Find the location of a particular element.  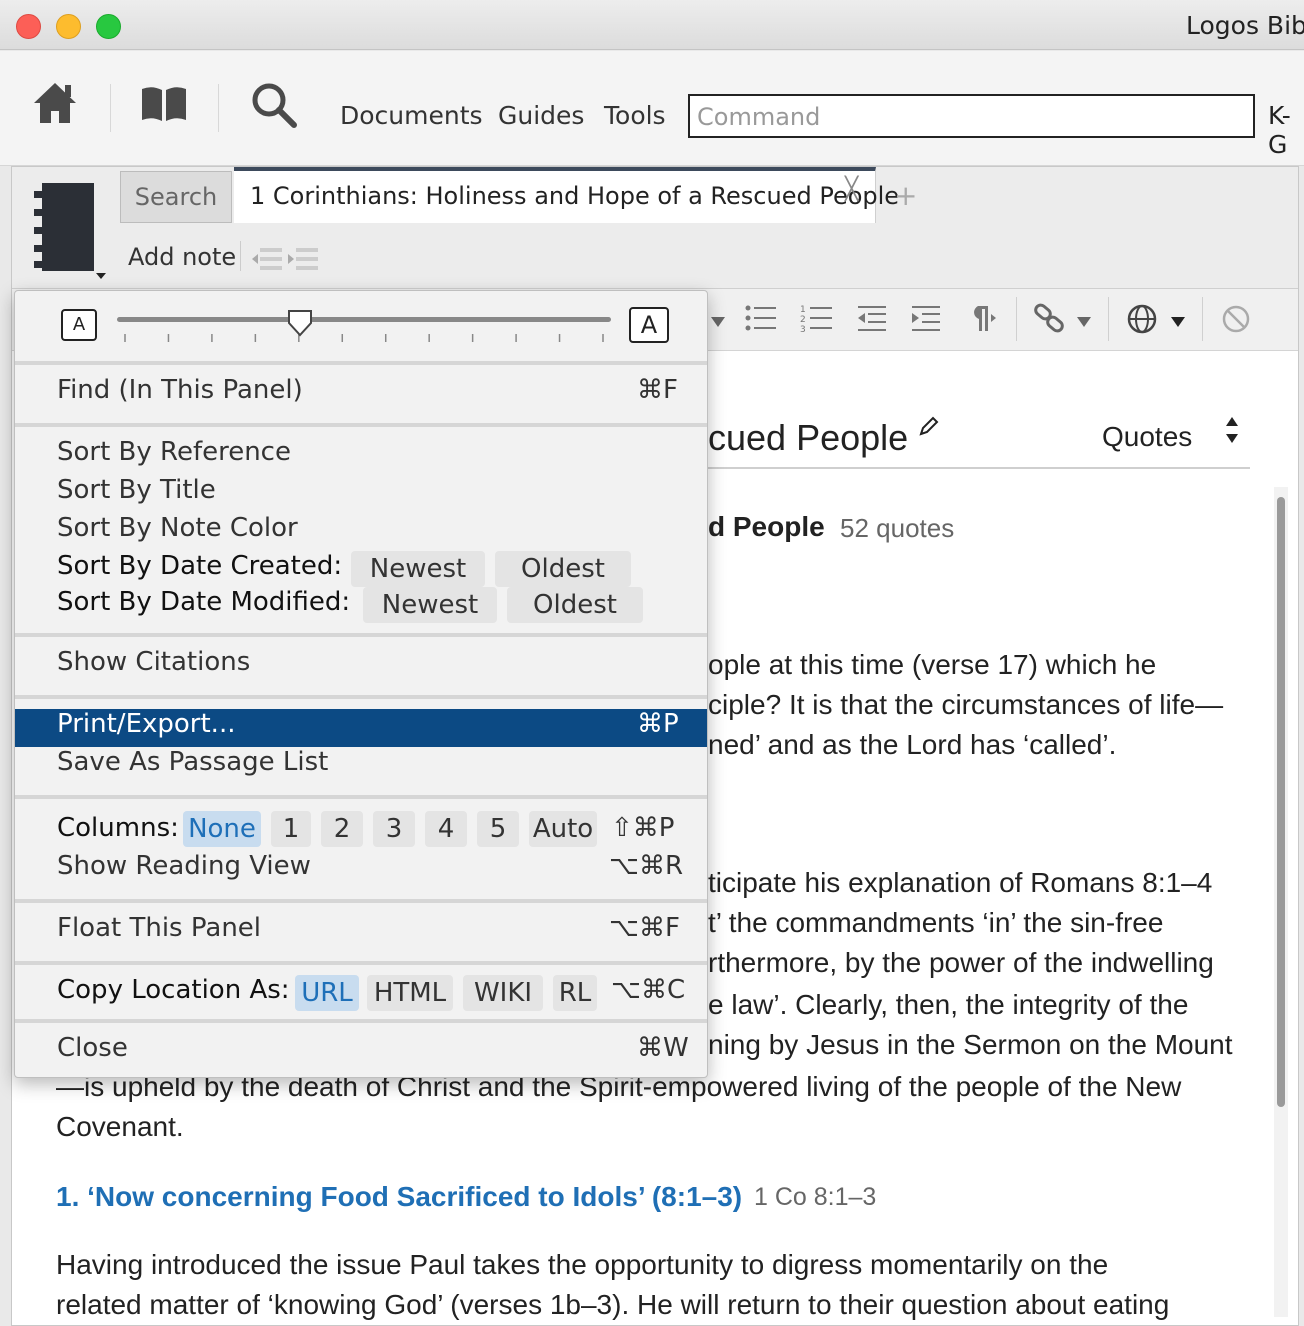

copy-url-option: URL is located at coordinates (327, 993).